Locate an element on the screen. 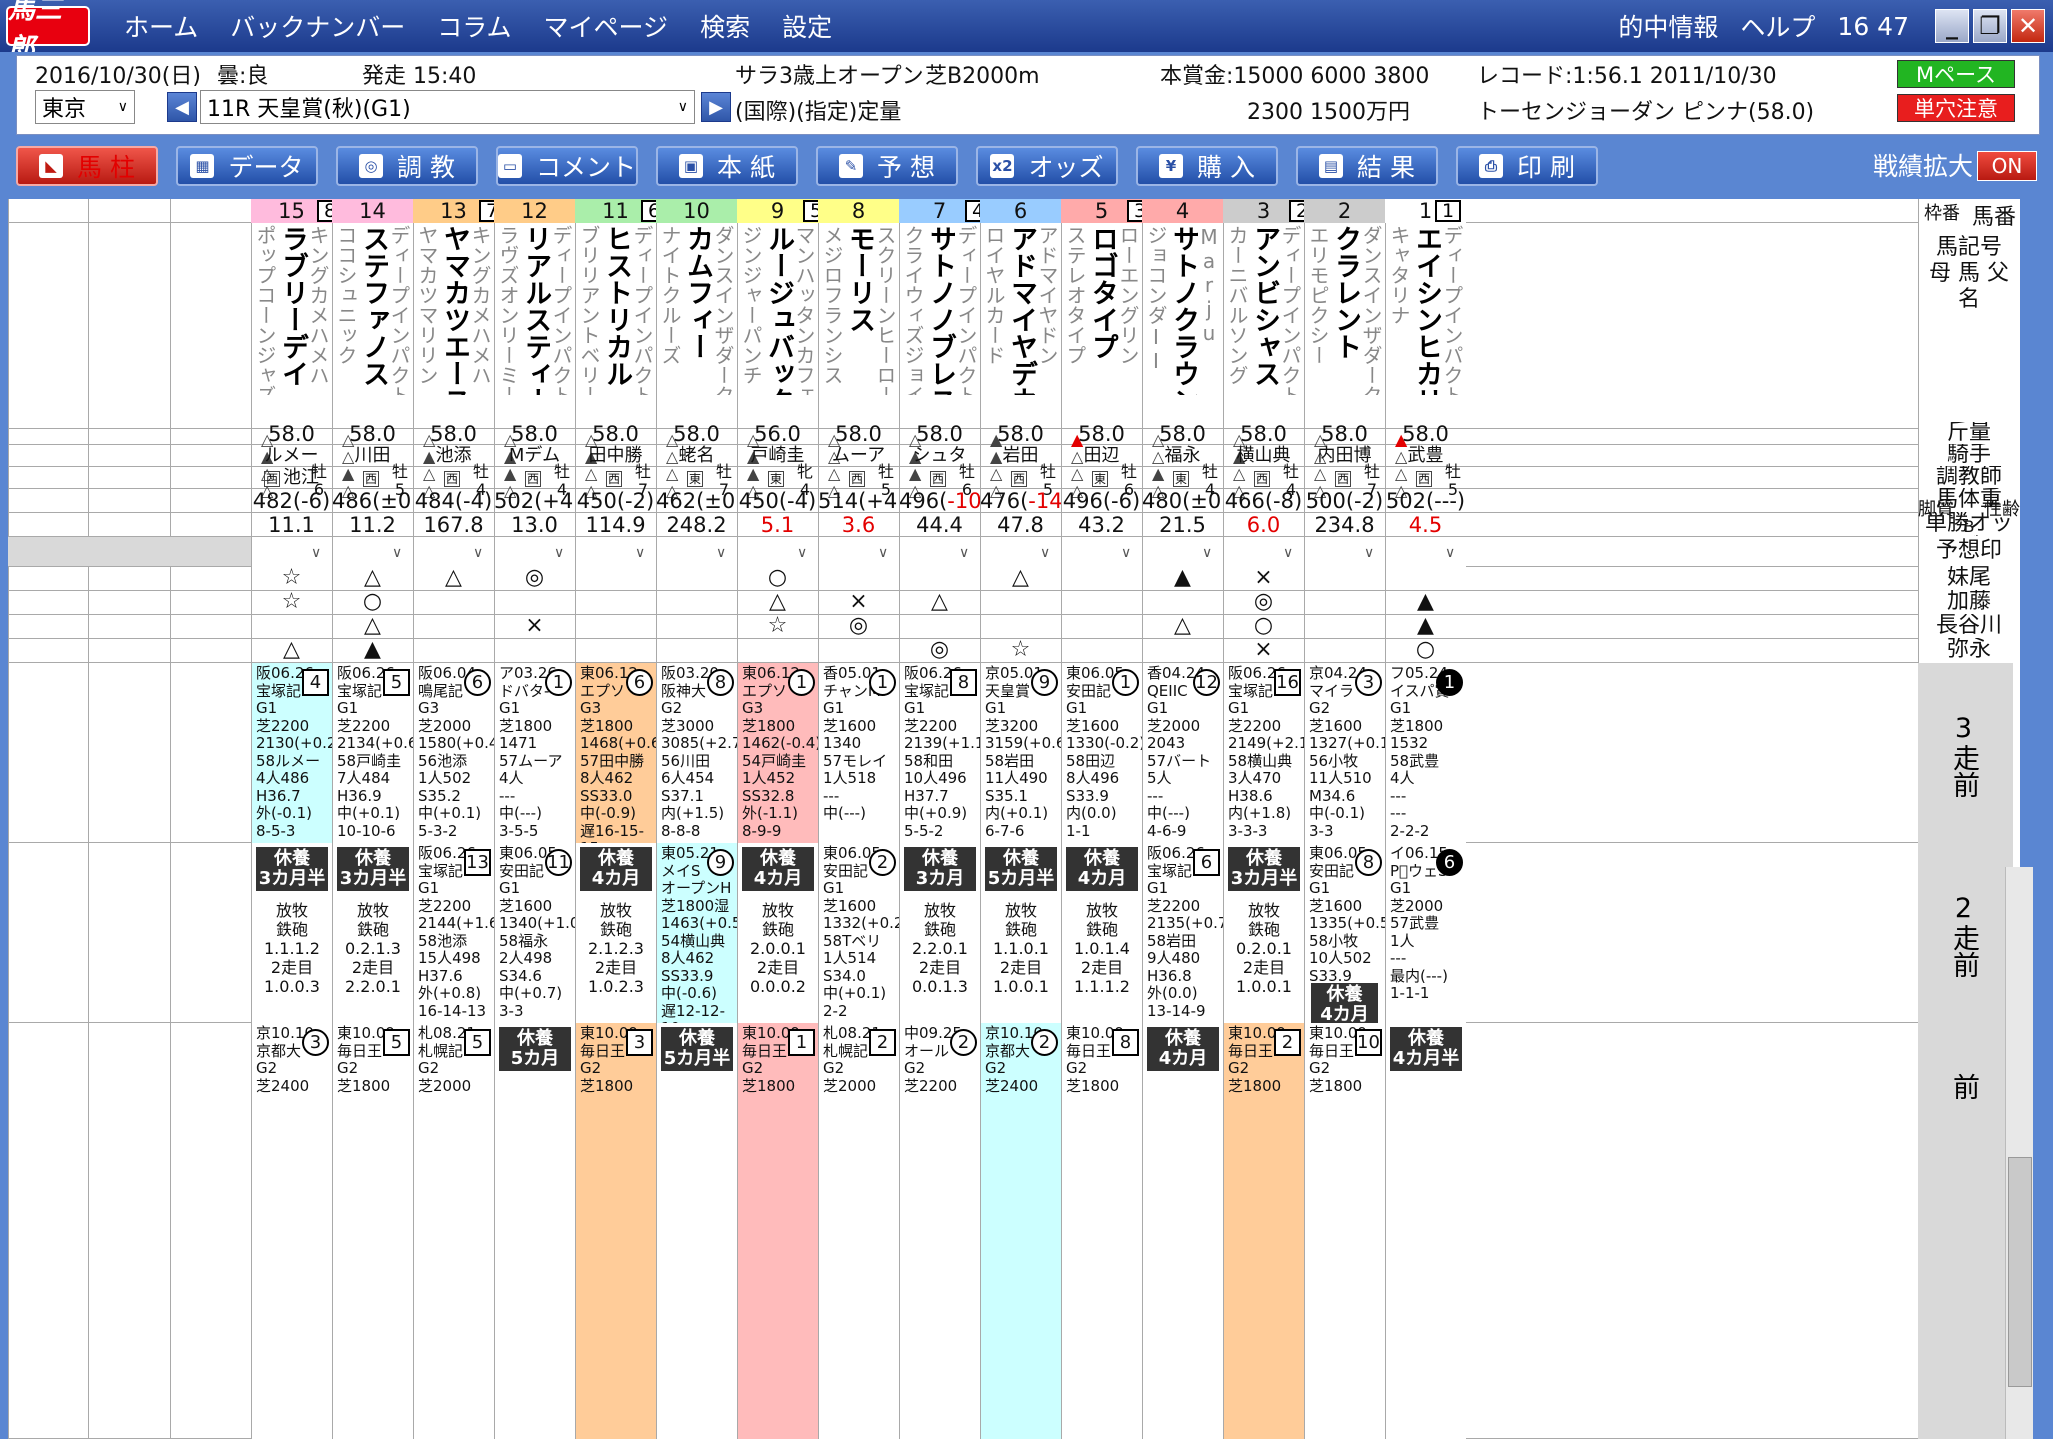 This screenshot has width=2053, height=1439. past-race-cell: 休養 4カ月 is located at coordinates (1183, 1231).